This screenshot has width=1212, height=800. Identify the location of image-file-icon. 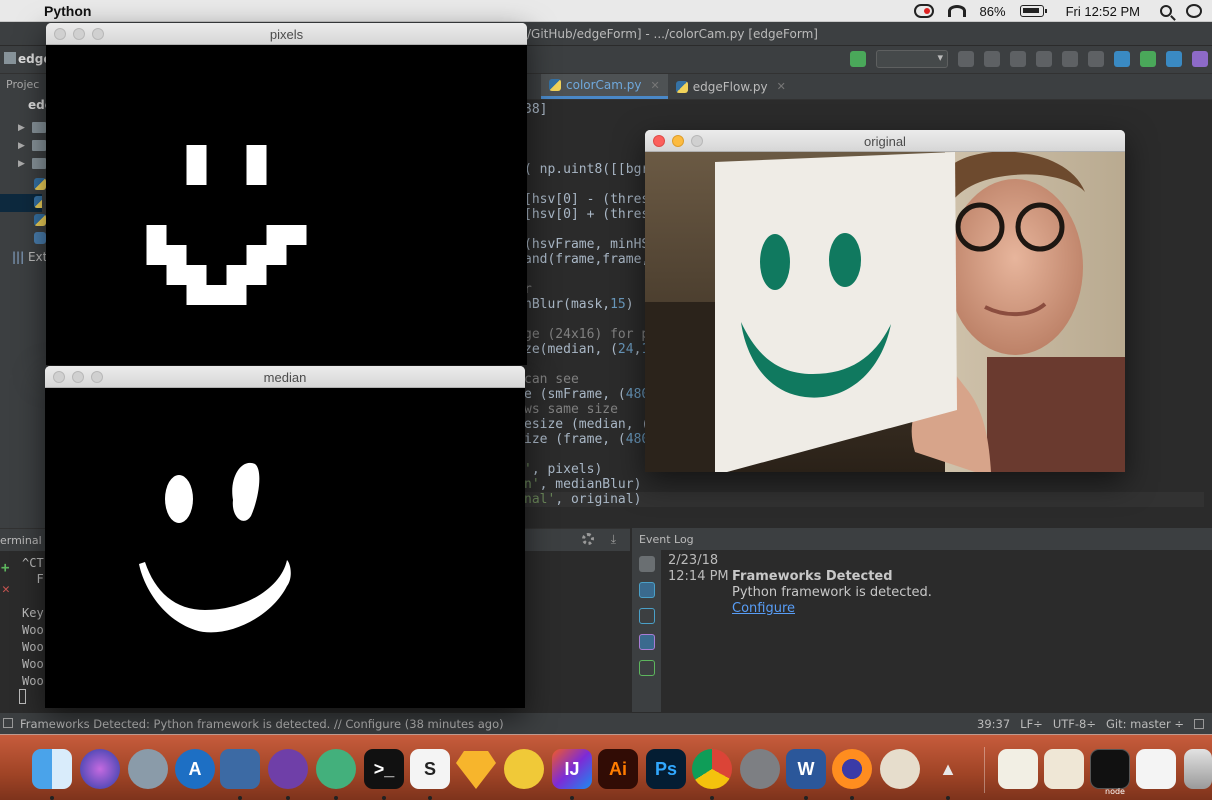
(40, 237).